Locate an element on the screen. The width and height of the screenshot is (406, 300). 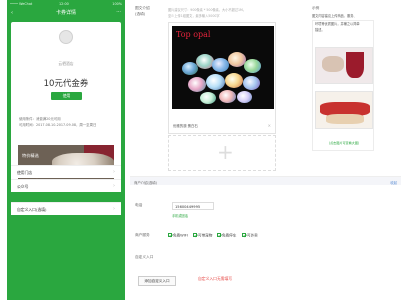
service-parking: 免费停车 is located at coordinates (226, 236).